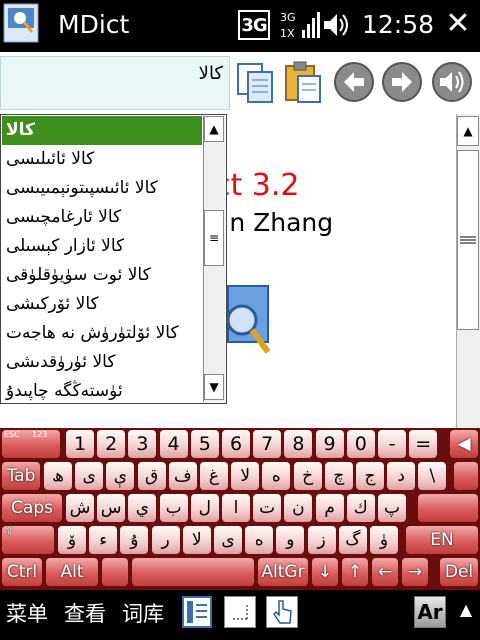  What do you see at coordinates (58, 476) in the screenshot?
I see `key-row2-0: ھ` at bounding box center [58, 476].